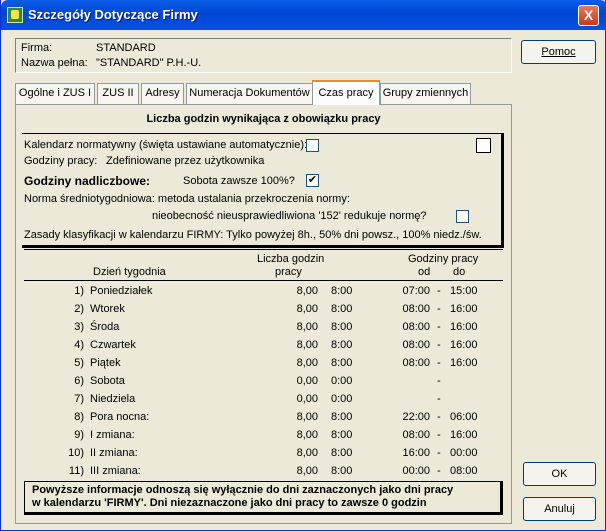 The width and height of the screenshot is (606, 531). I want to click on nieobecnosc-checkbox, so click(462, 216).